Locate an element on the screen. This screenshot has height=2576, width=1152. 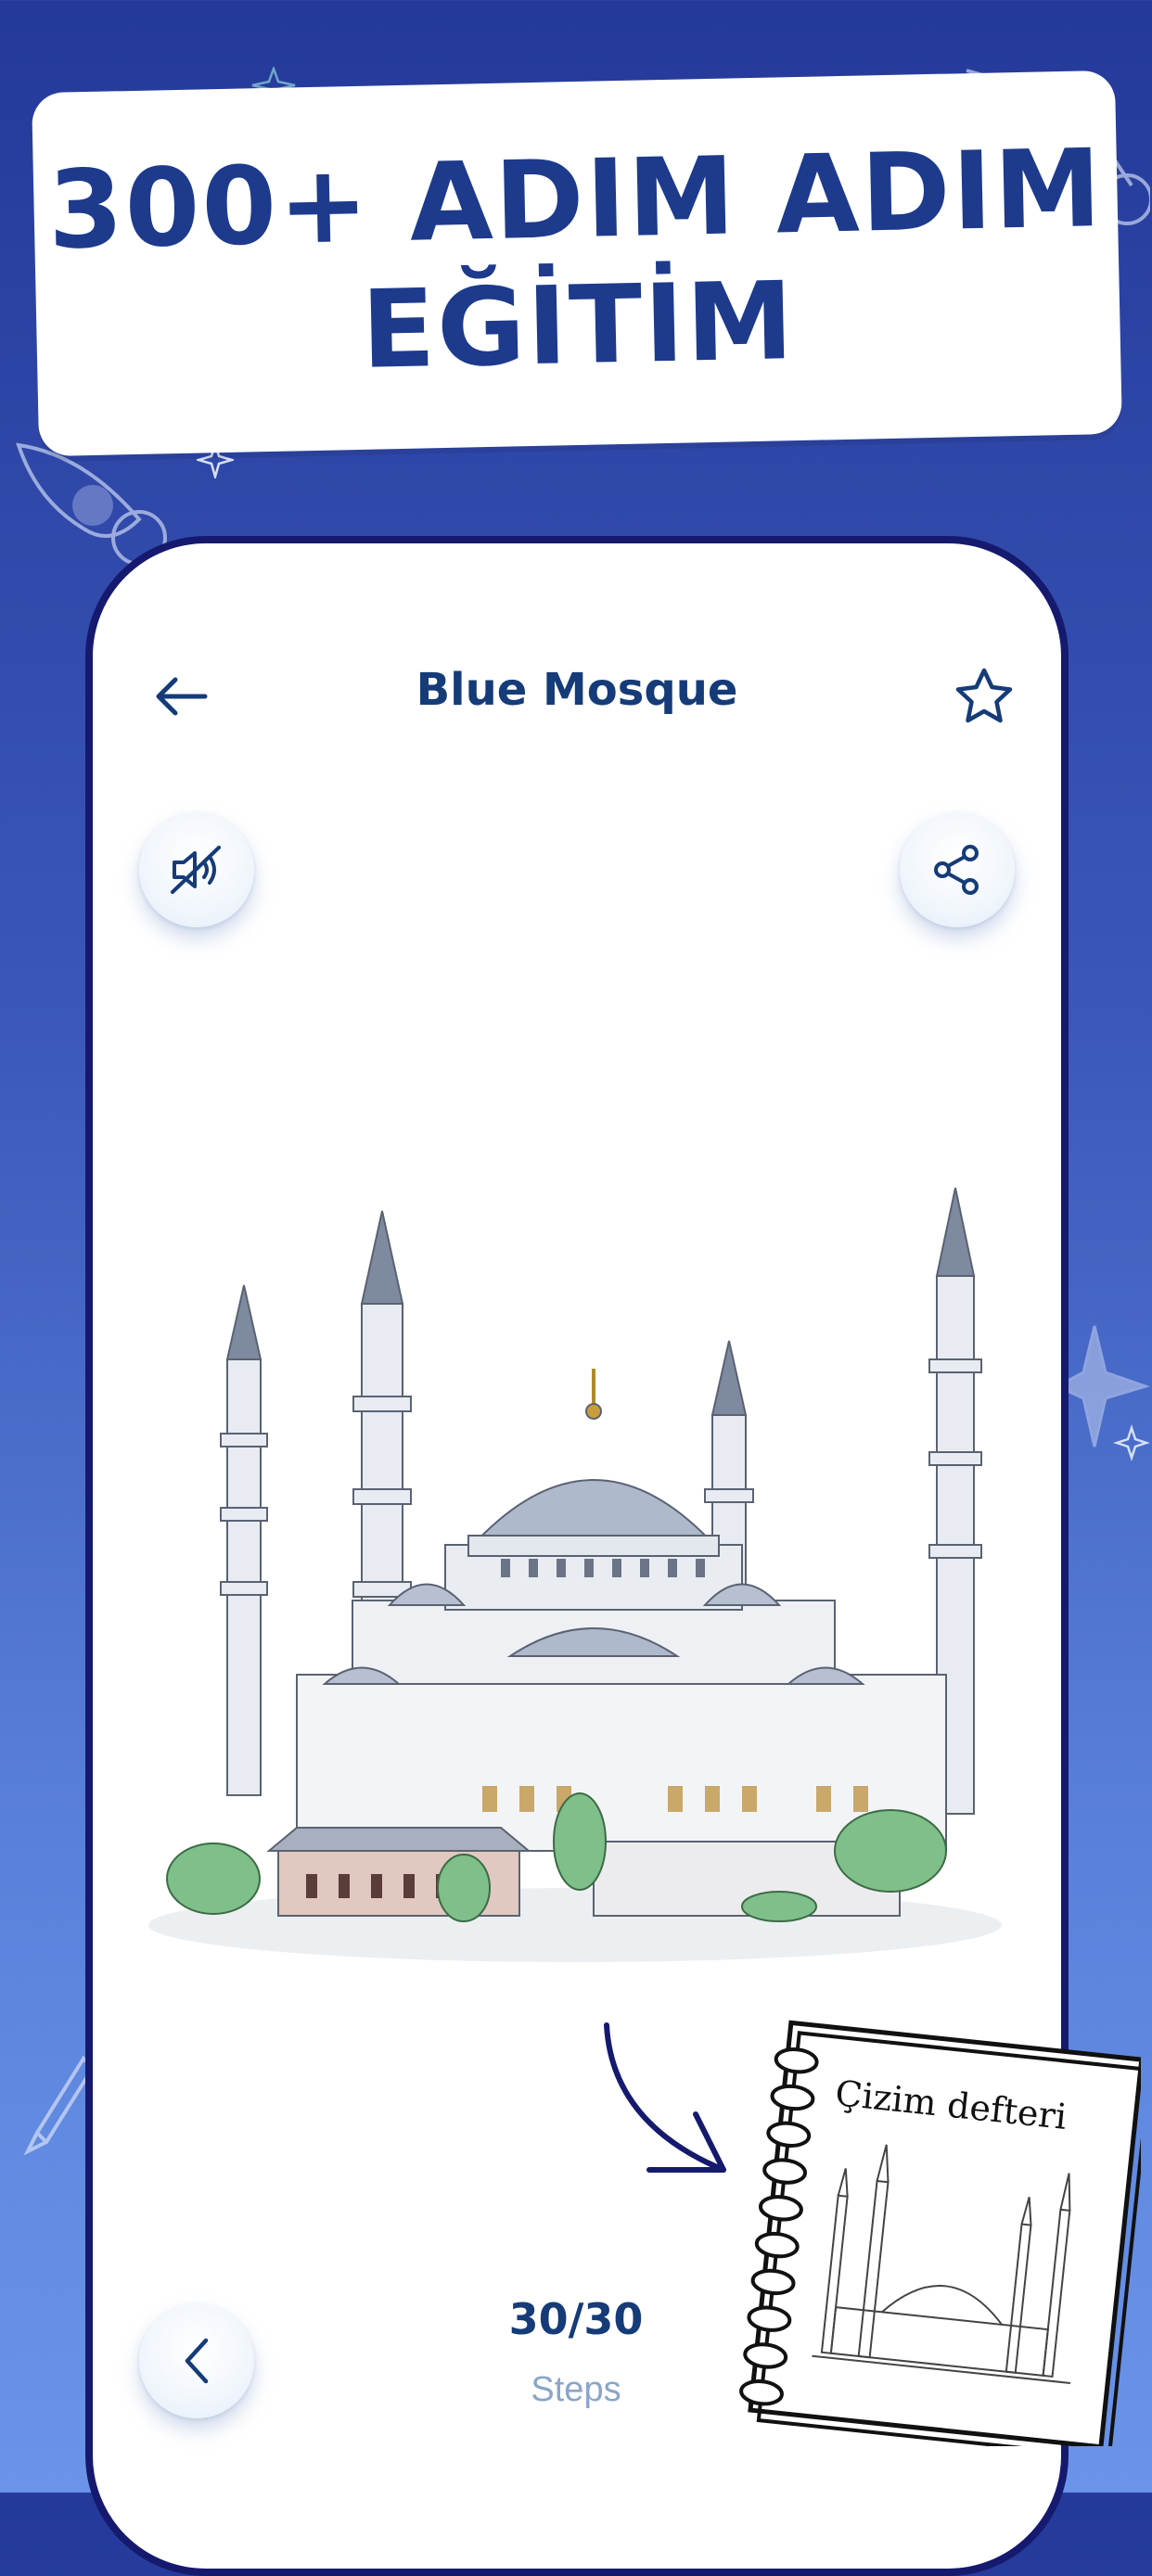
share-button is located at coordinates (957, 870).